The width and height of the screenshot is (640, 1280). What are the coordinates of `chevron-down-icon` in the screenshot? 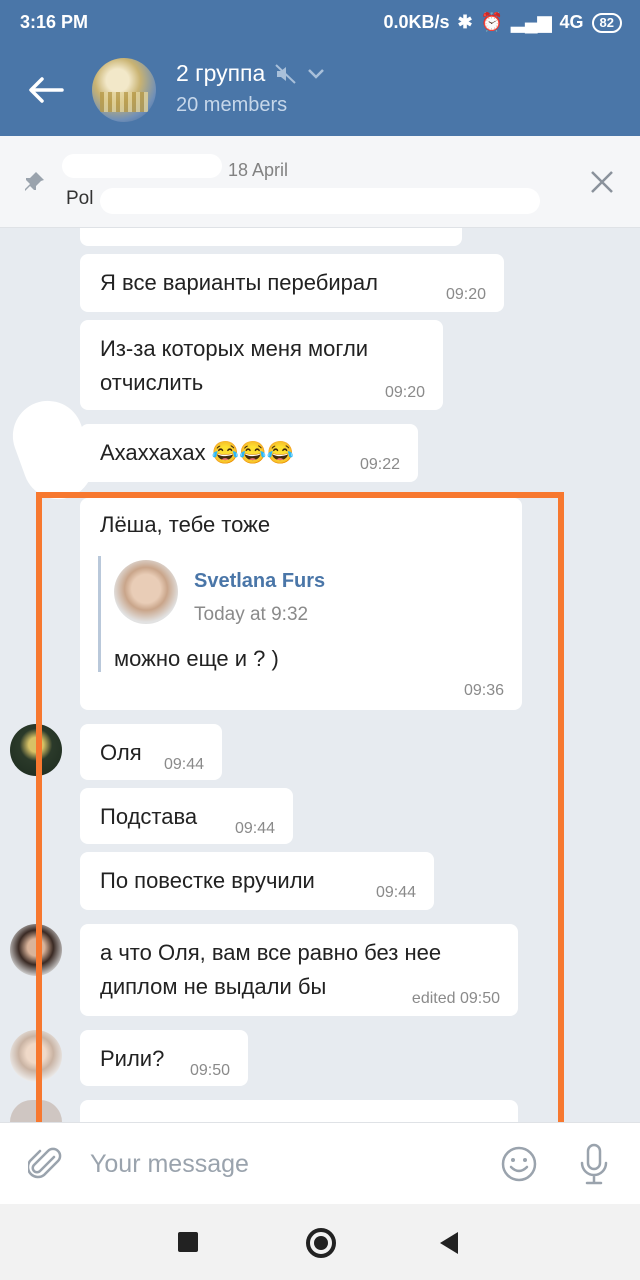 It's located at (316, 73).